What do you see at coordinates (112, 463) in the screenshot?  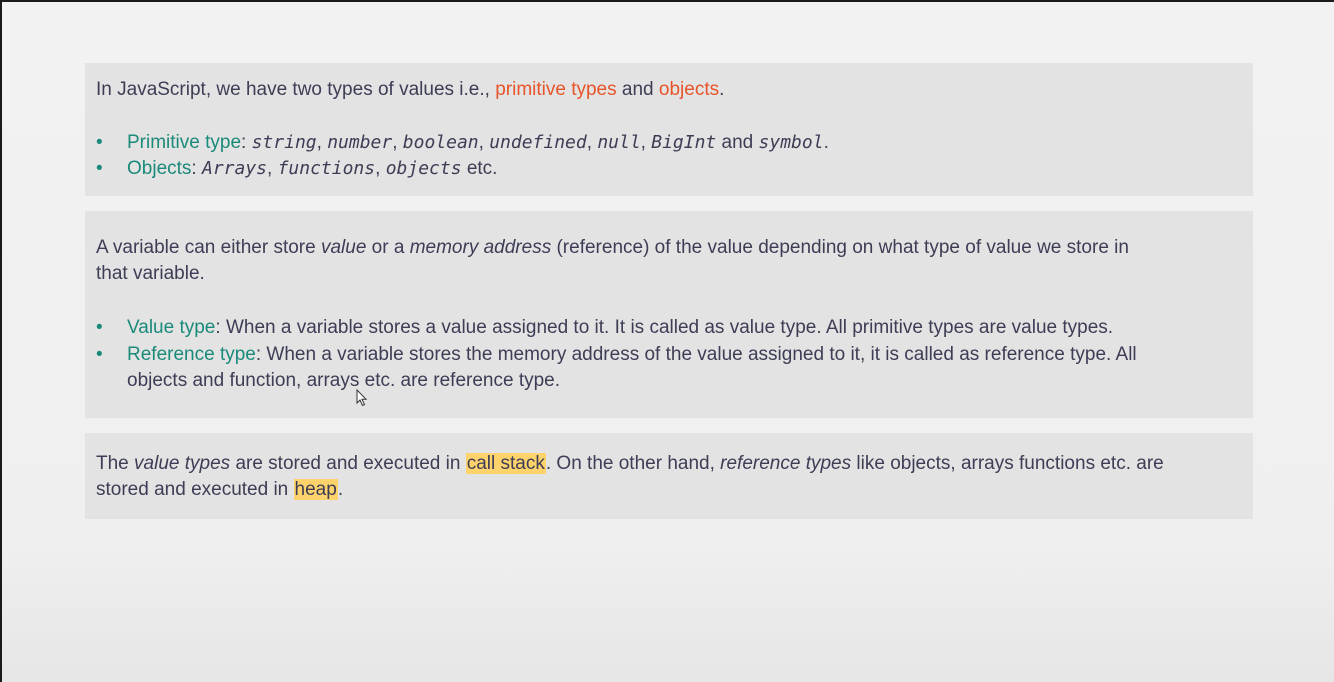 I see `text: The` at bounding box center [112, 463].